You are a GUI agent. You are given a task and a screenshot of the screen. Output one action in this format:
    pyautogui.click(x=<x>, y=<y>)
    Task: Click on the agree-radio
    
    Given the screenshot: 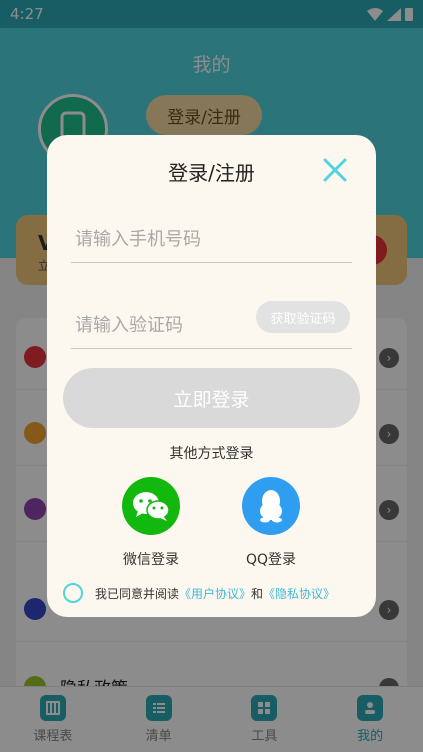 What is the action you would take?
    pyautogui.click(x=73, y=593)
    